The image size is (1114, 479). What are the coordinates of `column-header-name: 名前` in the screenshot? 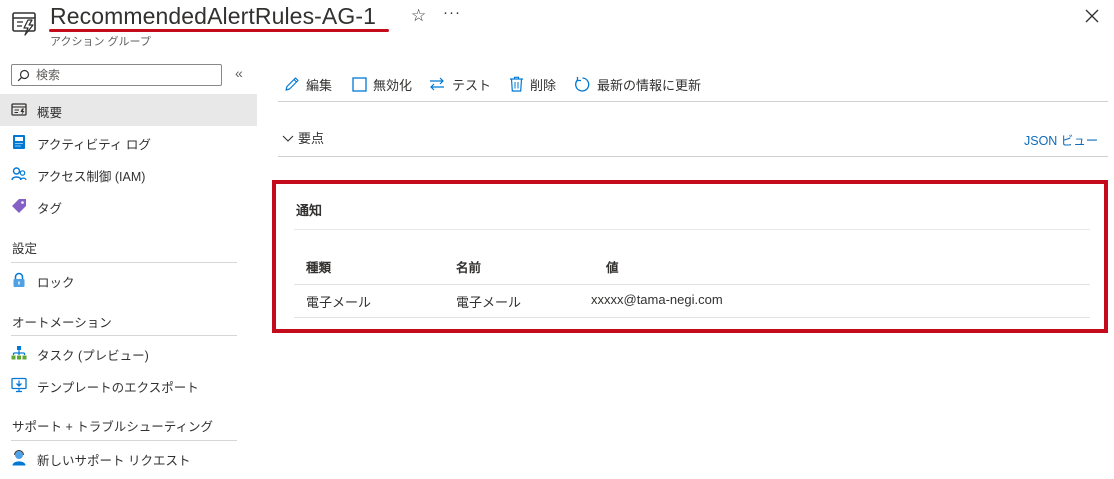 It's located at (469, 268).